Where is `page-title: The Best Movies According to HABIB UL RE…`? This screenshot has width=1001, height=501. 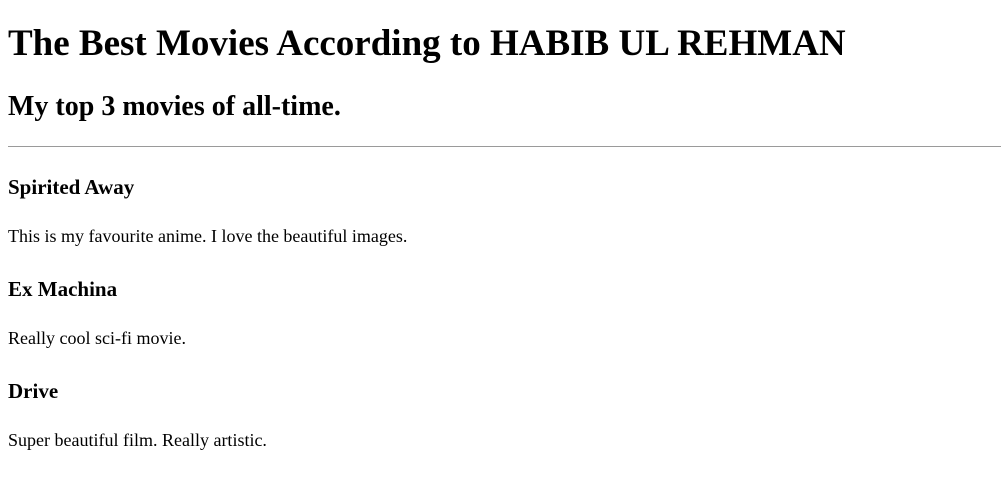 page-title: The Best Movies According to HABIB UL RE… is located at coordinates (427, 43).